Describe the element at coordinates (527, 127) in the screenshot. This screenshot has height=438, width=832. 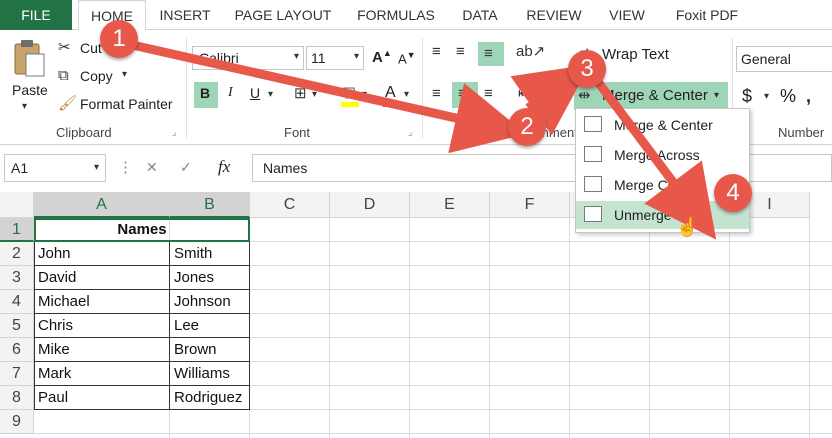
I see `callout-badge-2: 2` at that location.